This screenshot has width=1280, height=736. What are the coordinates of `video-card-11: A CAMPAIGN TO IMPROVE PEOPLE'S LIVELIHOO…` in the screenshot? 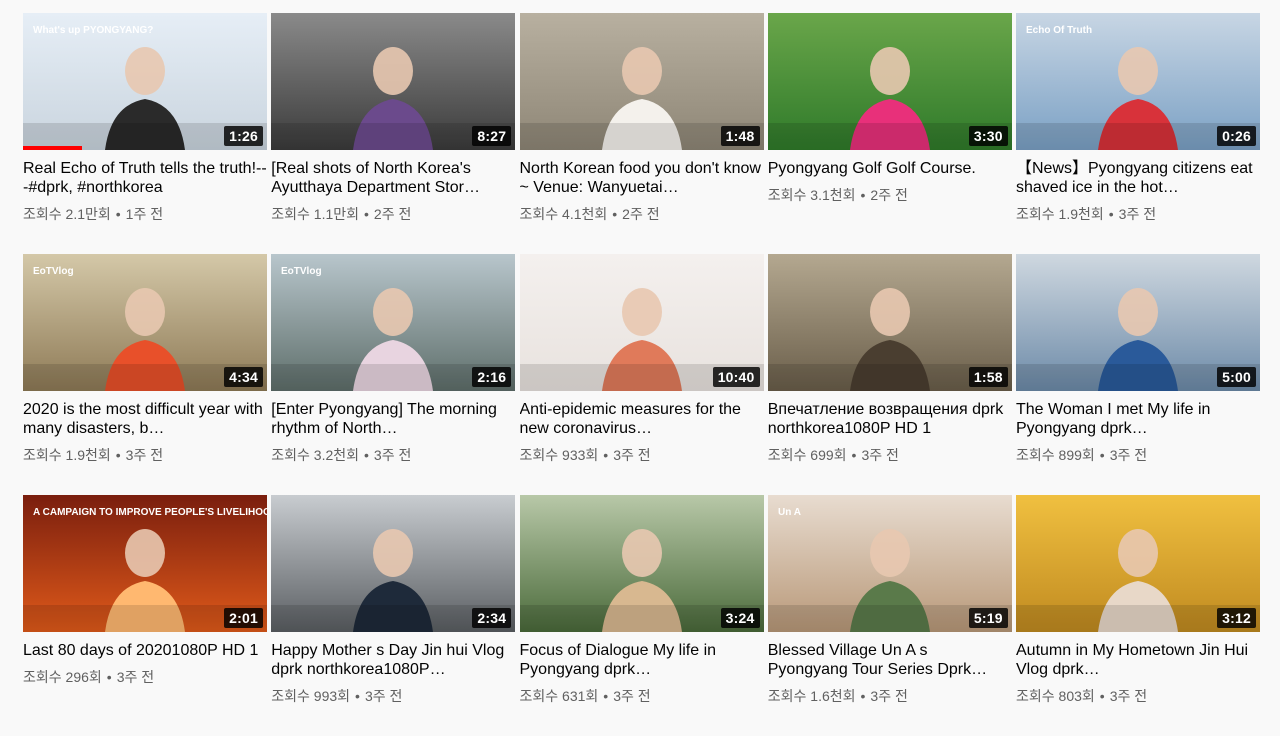 It's located at (145, 615).